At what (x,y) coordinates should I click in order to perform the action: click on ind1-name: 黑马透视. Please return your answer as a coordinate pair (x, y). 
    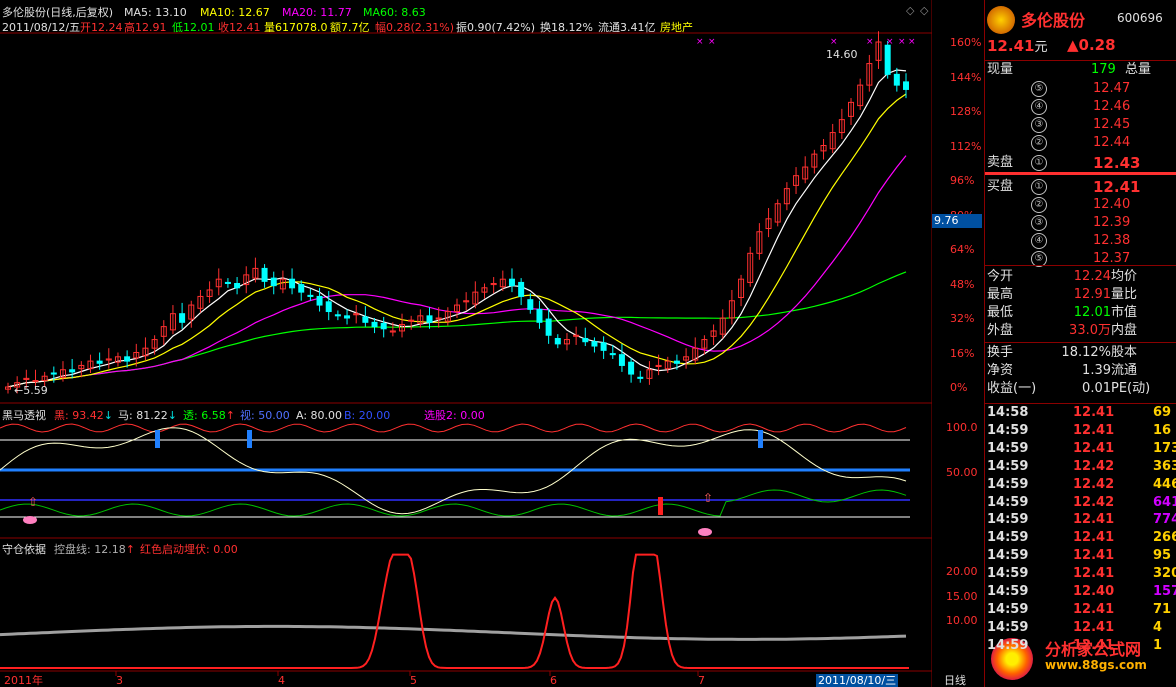
    Looking at the image, I should click on (24, 415).